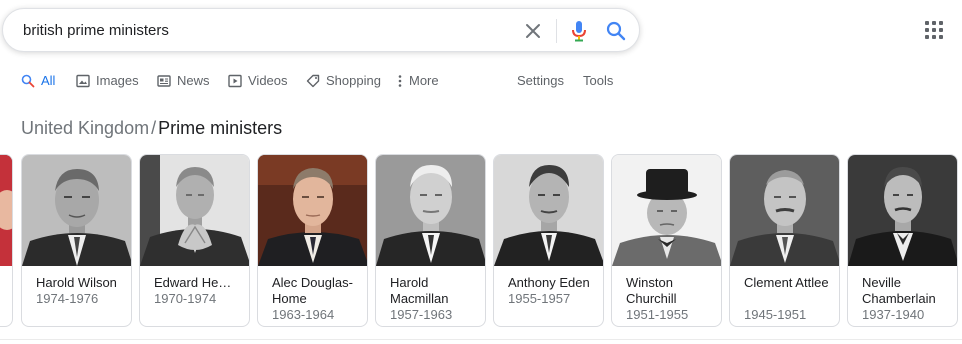 This screenshot has height=344, width=962. I want to click on tab-label: Tools, so click(598, 80).